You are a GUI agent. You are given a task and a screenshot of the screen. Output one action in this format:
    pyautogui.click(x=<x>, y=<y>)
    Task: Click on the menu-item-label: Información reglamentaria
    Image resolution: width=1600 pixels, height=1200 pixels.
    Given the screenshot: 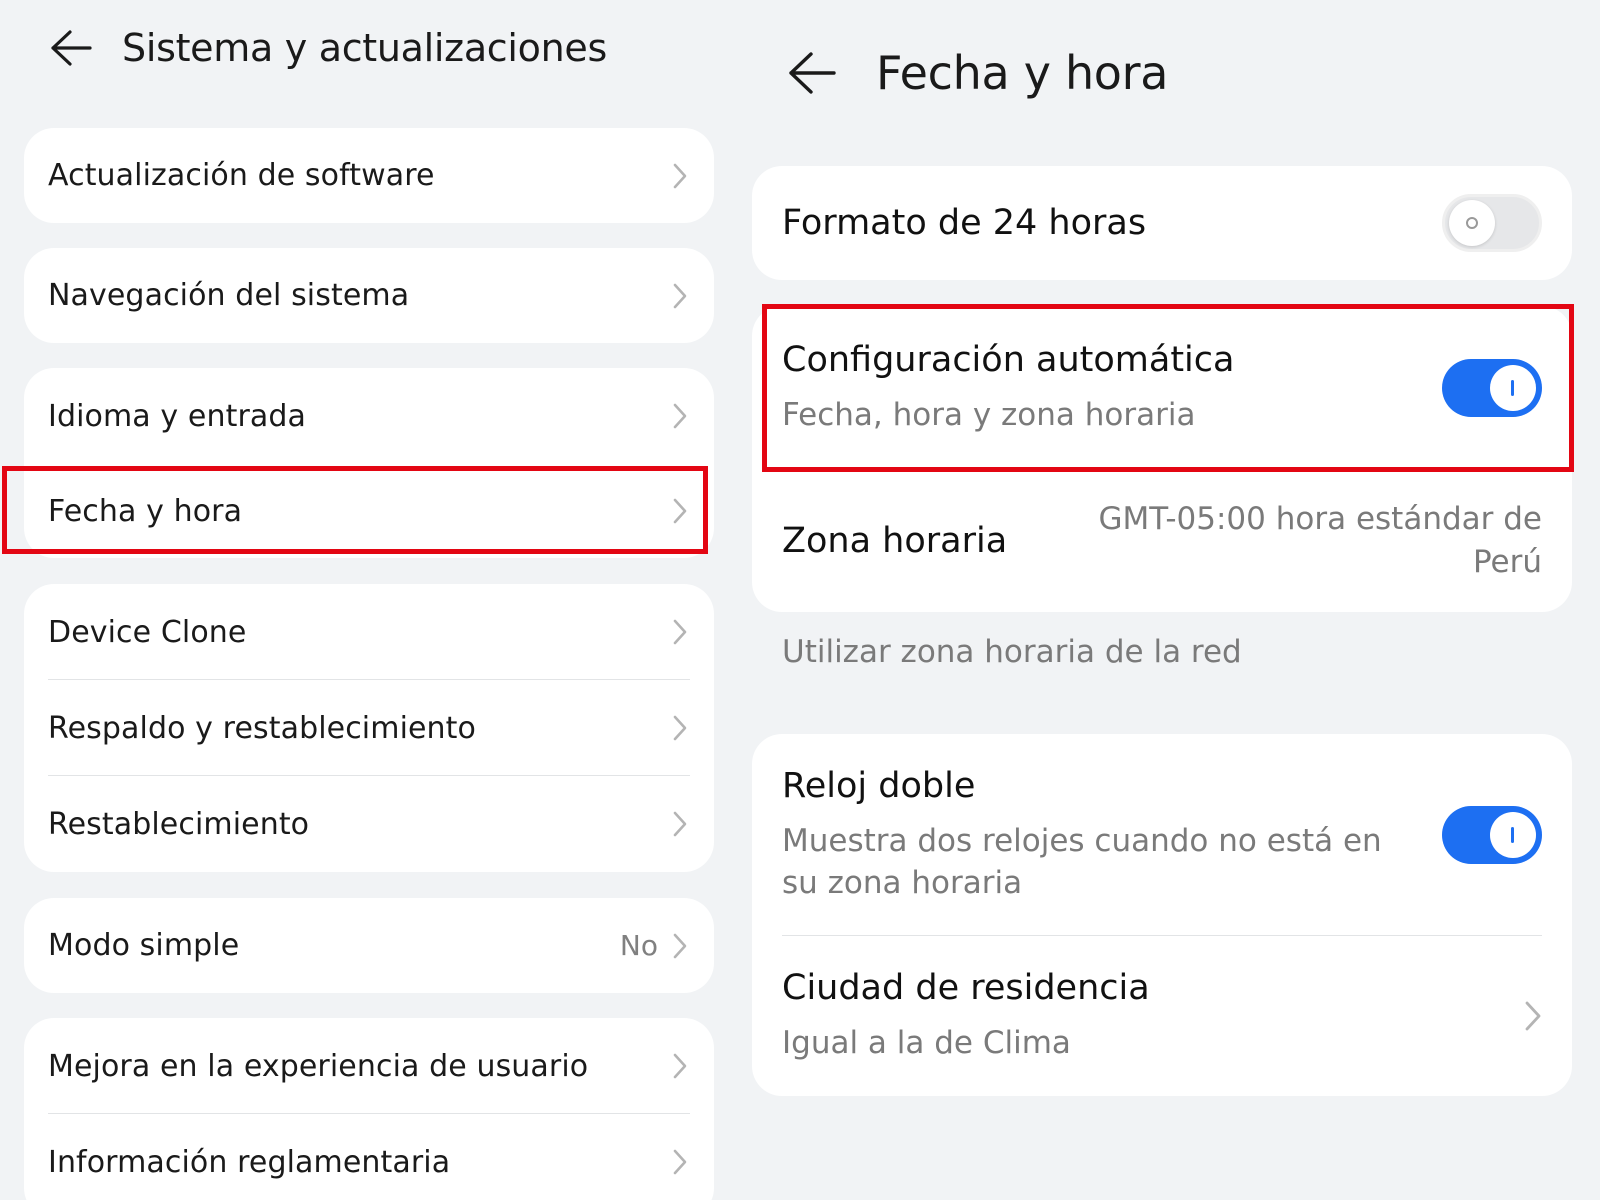 What is the action you would take?
    pyautogui.click(x=249, y=1162)
    